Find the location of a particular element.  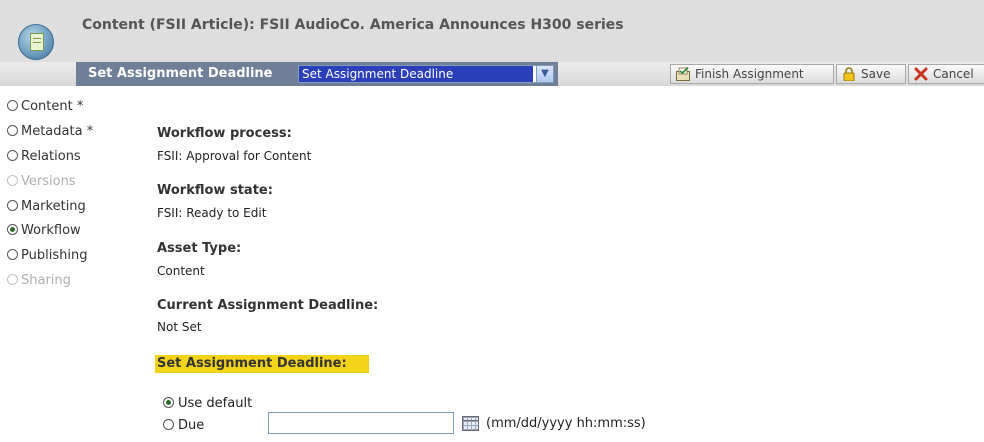

sidebar-item-metadata: Metadata * is located at coordinates (50, 132).